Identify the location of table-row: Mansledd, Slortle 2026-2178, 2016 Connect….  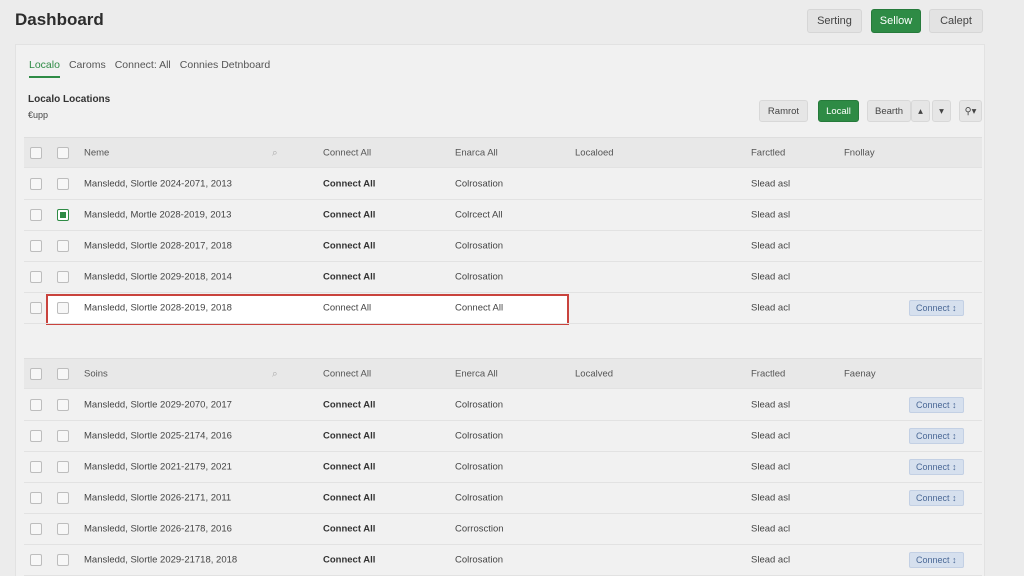
(503, 529).